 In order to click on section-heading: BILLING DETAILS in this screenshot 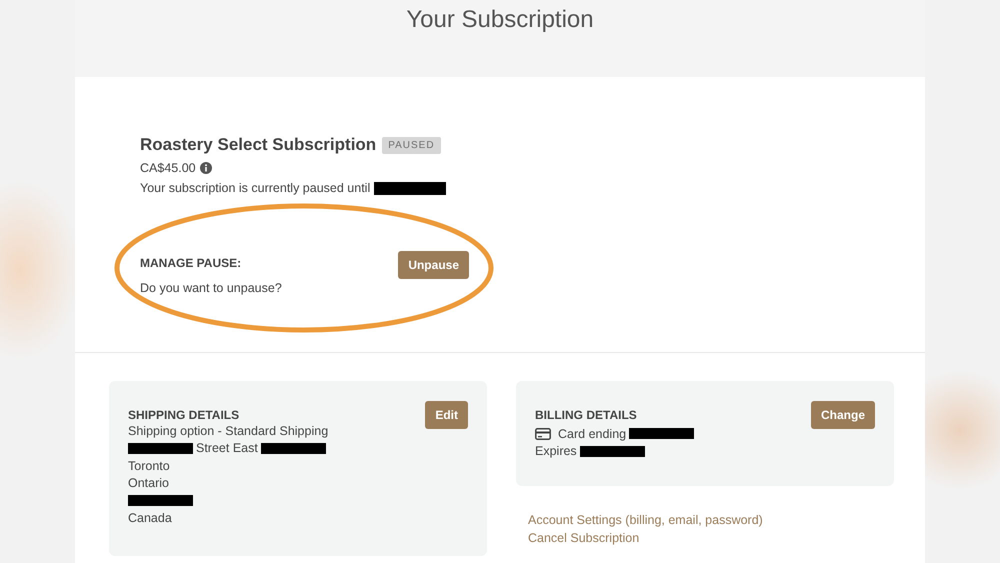, I will do `click(586, 415)`.